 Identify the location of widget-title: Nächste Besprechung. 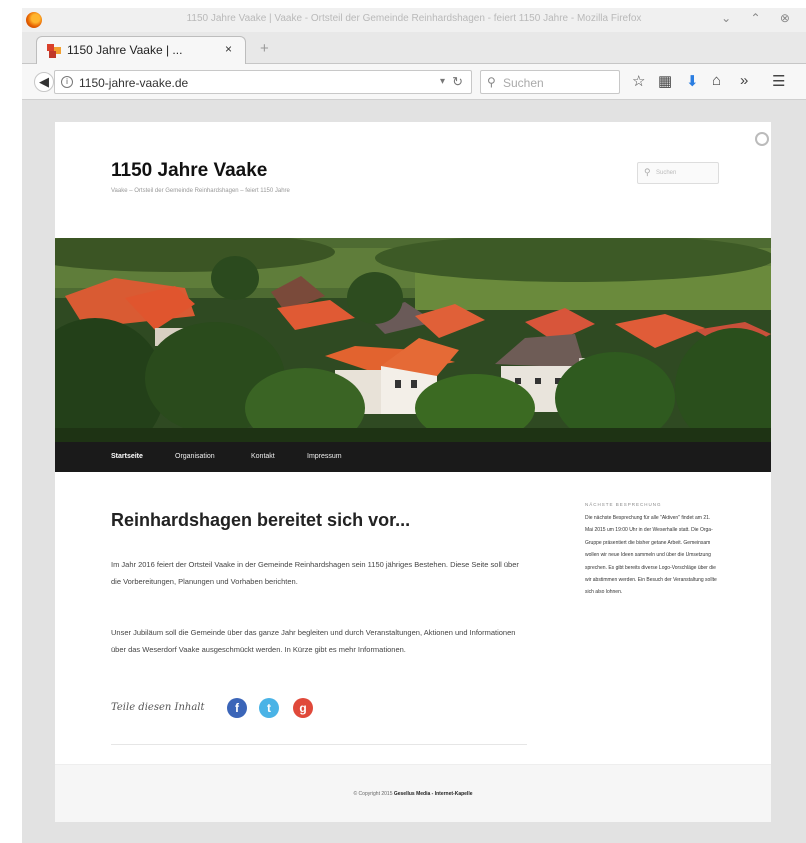
(623, 504).